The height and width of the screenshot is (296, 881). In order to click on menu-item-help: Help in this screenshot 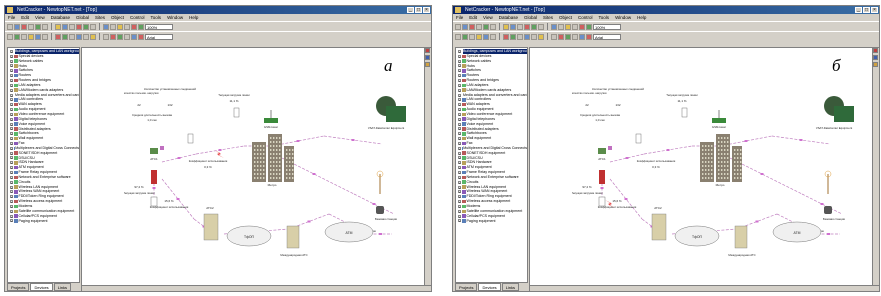, I will do `click(193, 17)`.